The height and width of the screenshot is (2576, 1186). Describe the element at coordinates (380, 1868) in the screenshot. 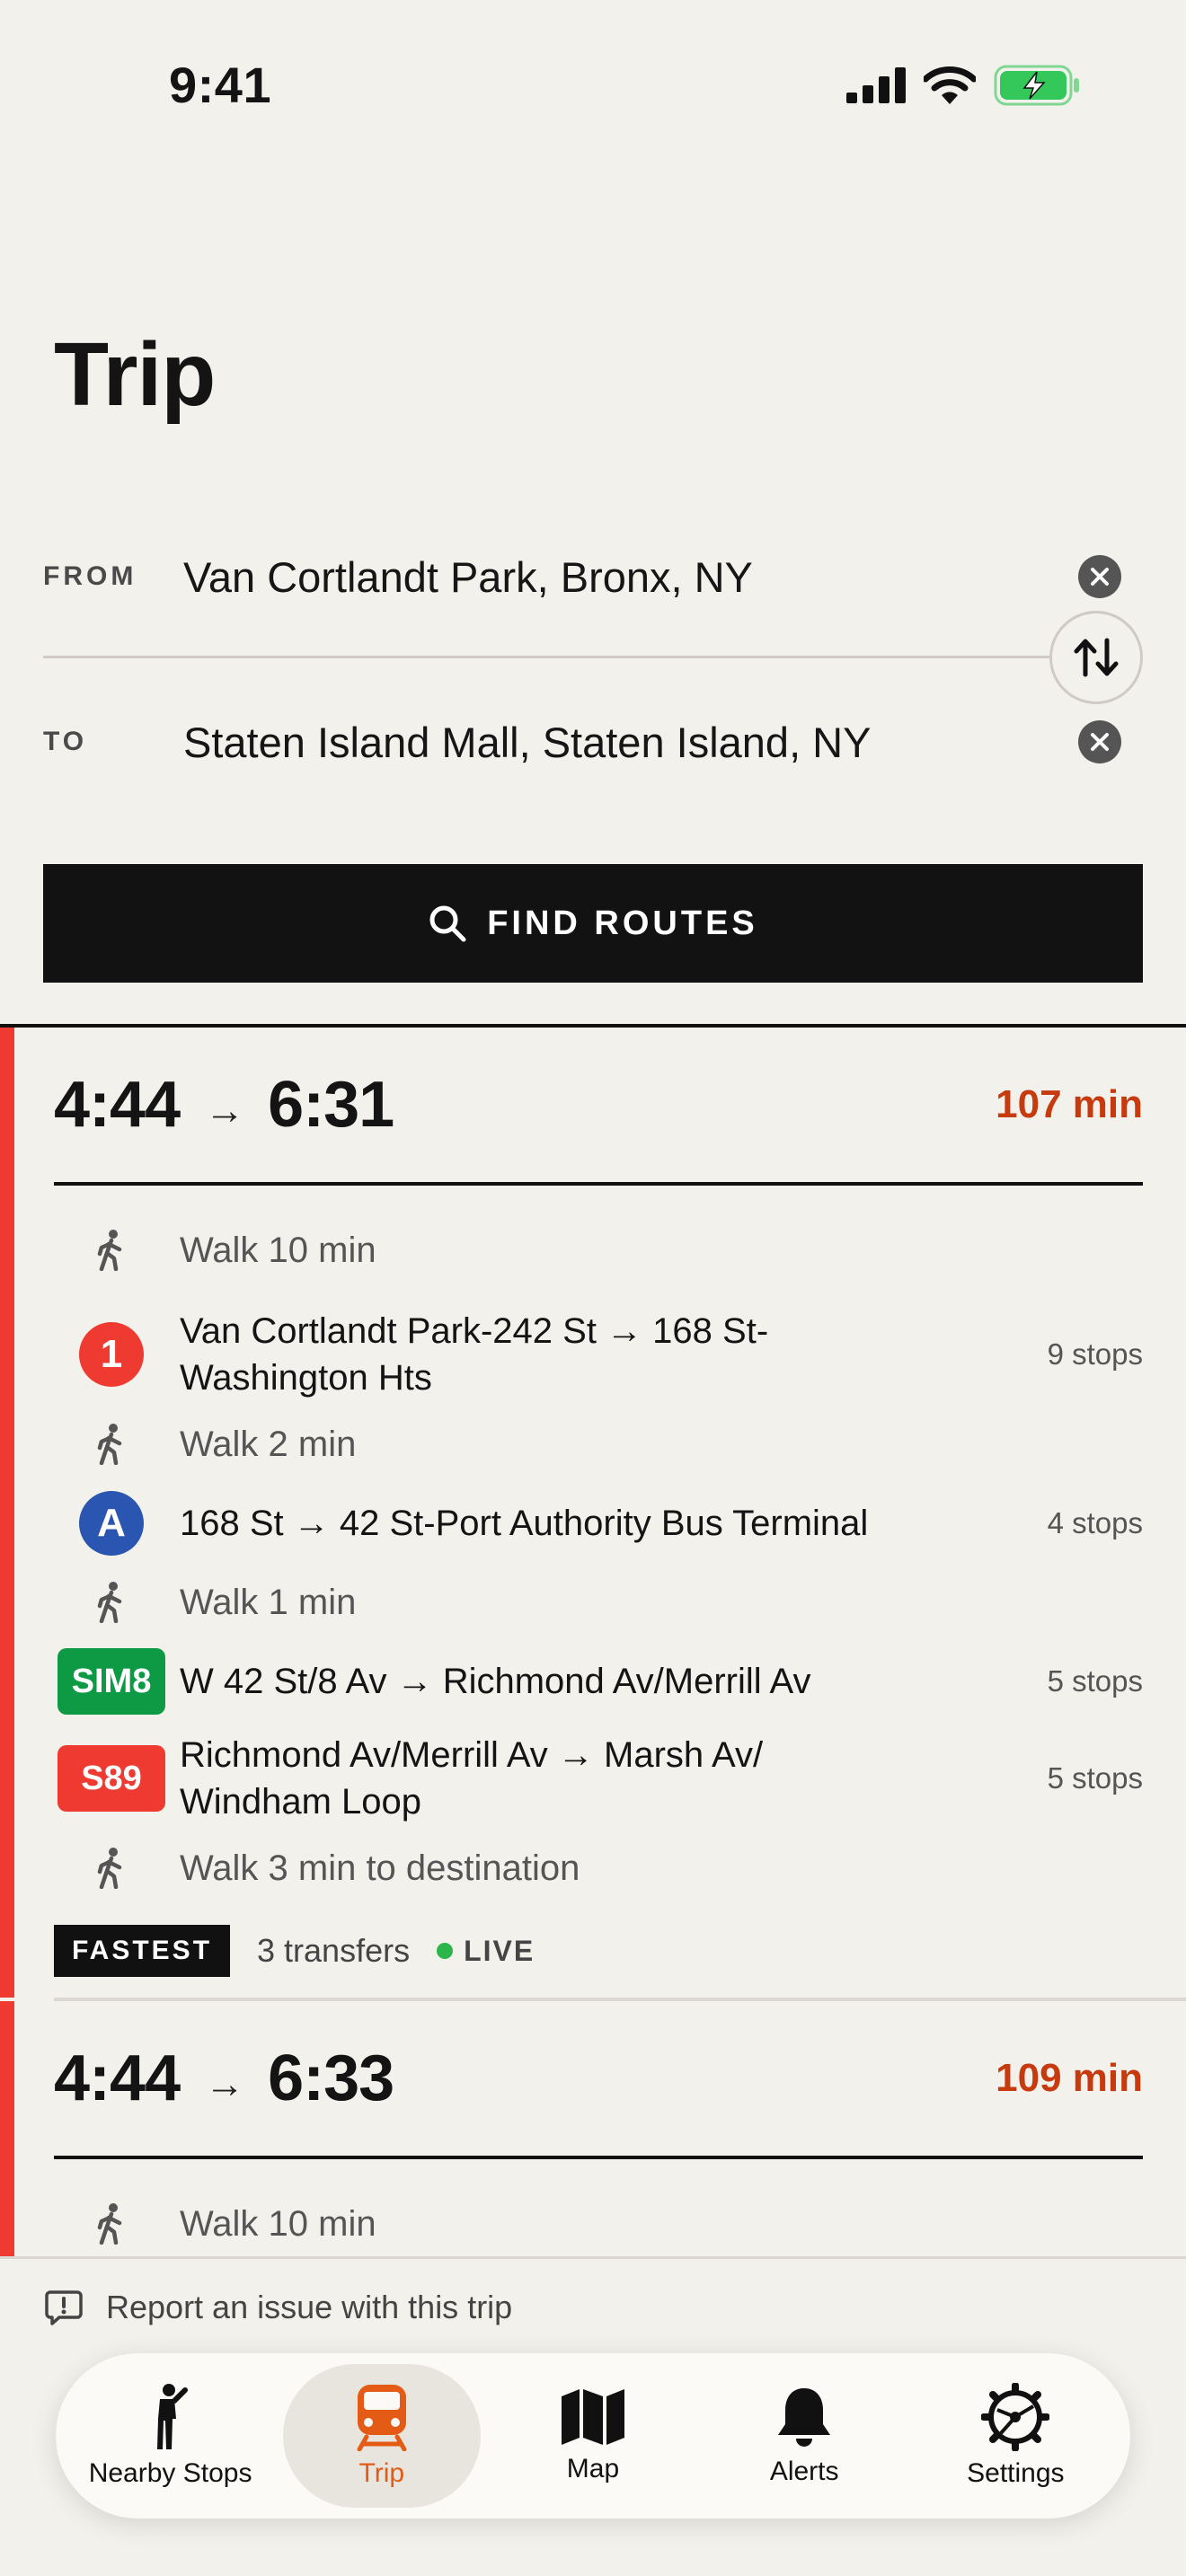

I see `leg-text: Walk 3 min to destination` at that location.